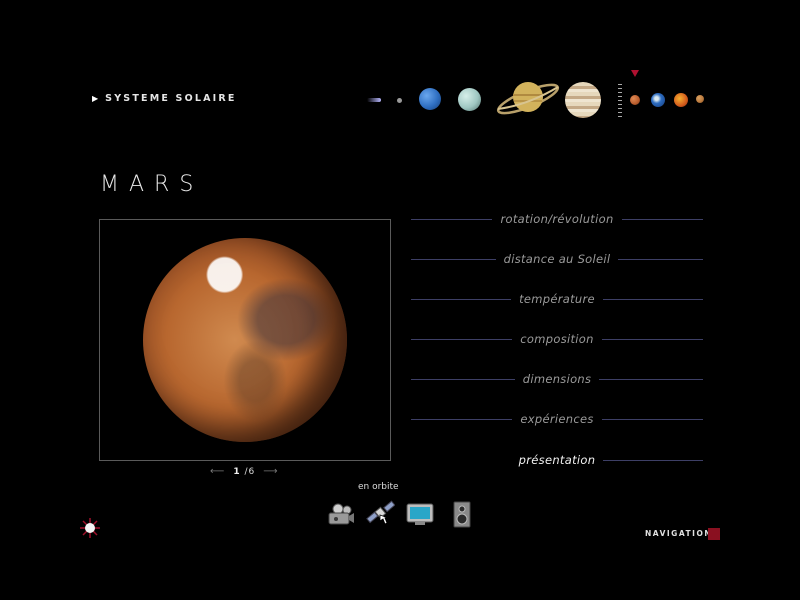  What do you see at coordinates (635, 73) in the screenshot?
I see `current-planet-marker-icon` at bounding box center [635, 73].